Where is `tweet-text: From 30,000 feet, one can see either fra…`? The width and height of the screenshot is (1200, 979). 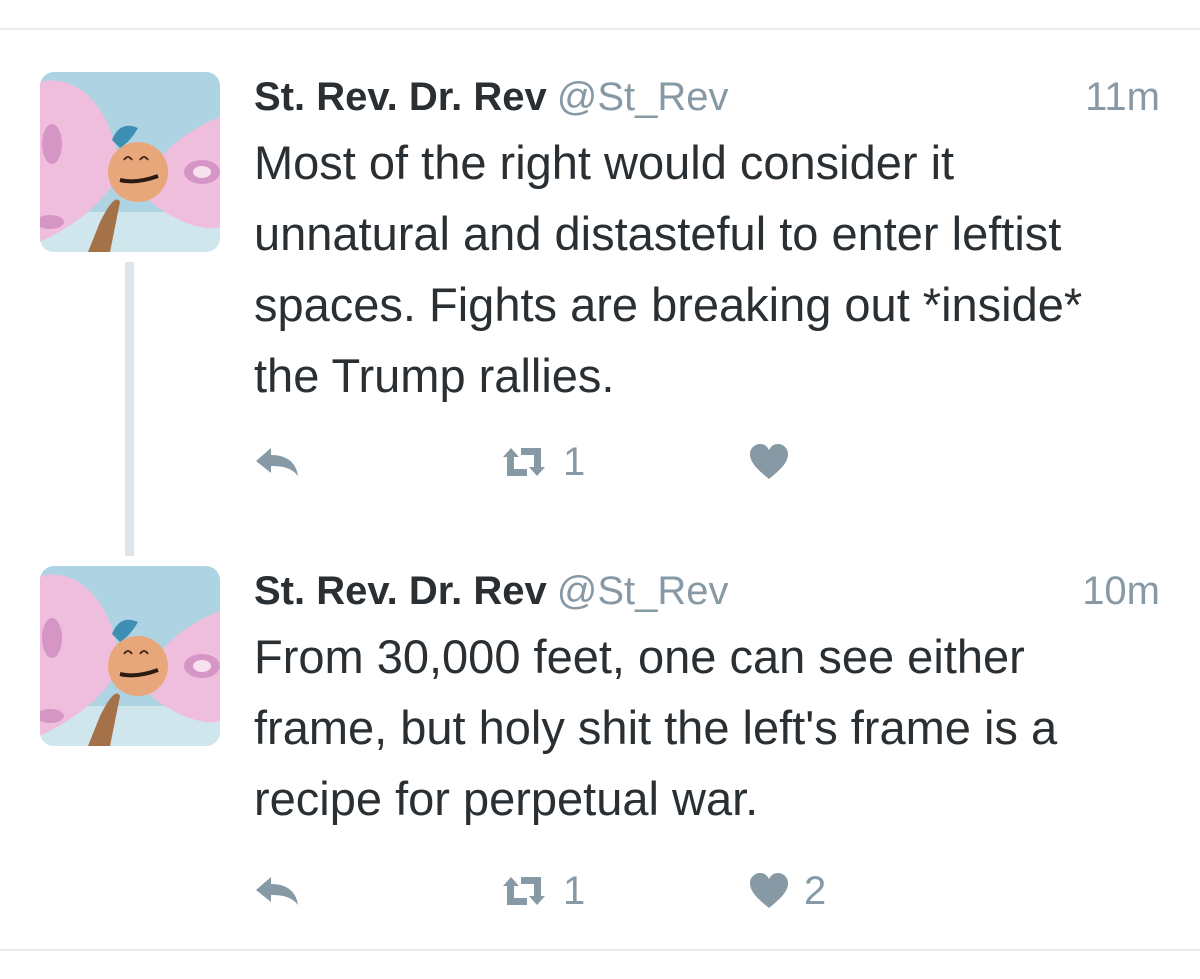
tweet-text: From 30,000 feet, one can see either fra… is located at coordinates (656, 727).